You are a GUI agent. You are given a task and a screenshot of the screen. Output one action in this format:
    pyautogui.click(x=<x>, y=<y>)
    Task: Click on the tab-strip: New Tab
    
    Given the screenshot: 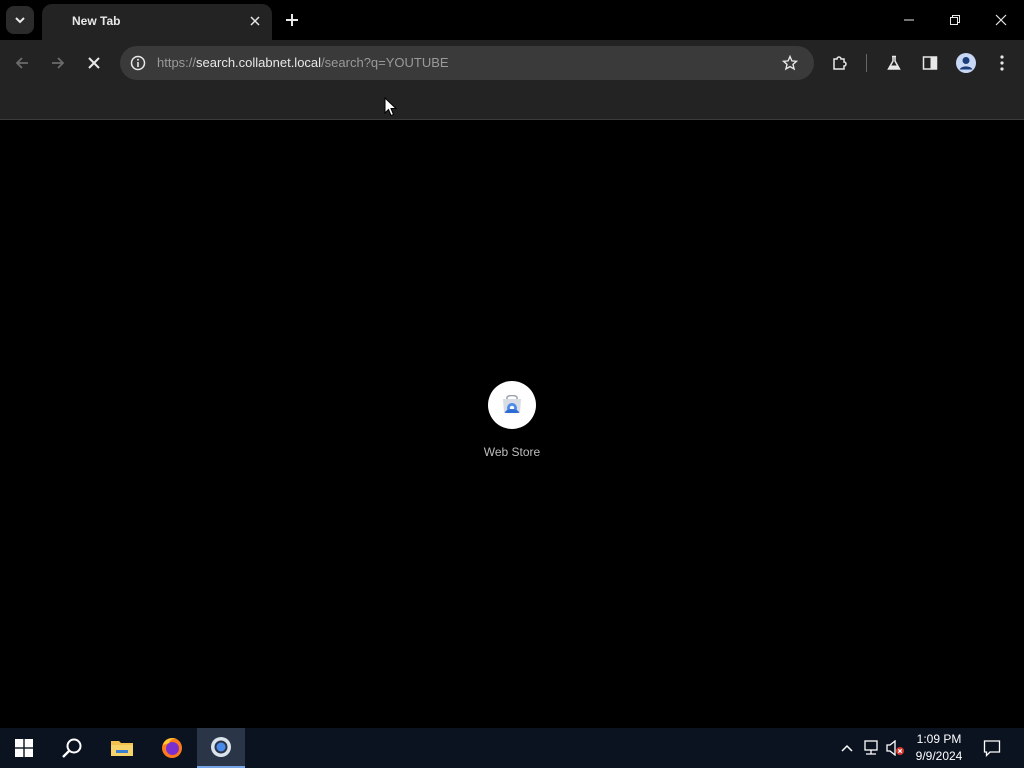 What is the action you would take?
    pyautogui.click(x=512, y=20)
    